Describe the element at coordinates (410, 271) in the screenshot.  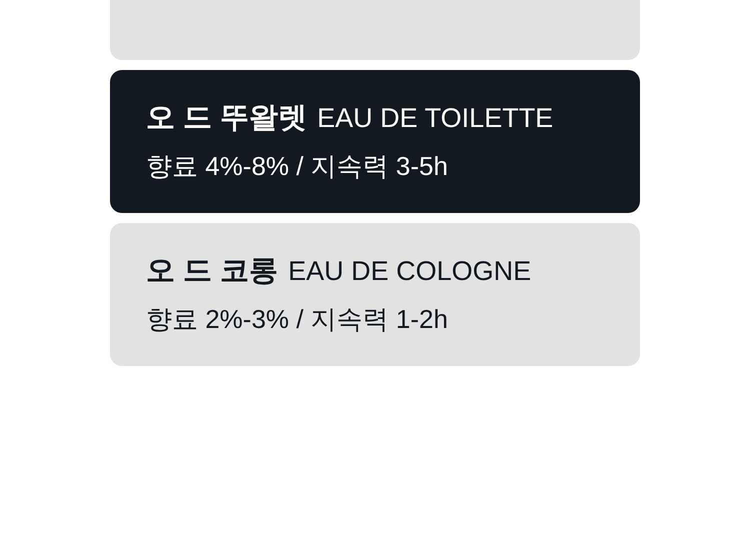
I see `option-subtitle: EAU DE COLOGNE` at that location.